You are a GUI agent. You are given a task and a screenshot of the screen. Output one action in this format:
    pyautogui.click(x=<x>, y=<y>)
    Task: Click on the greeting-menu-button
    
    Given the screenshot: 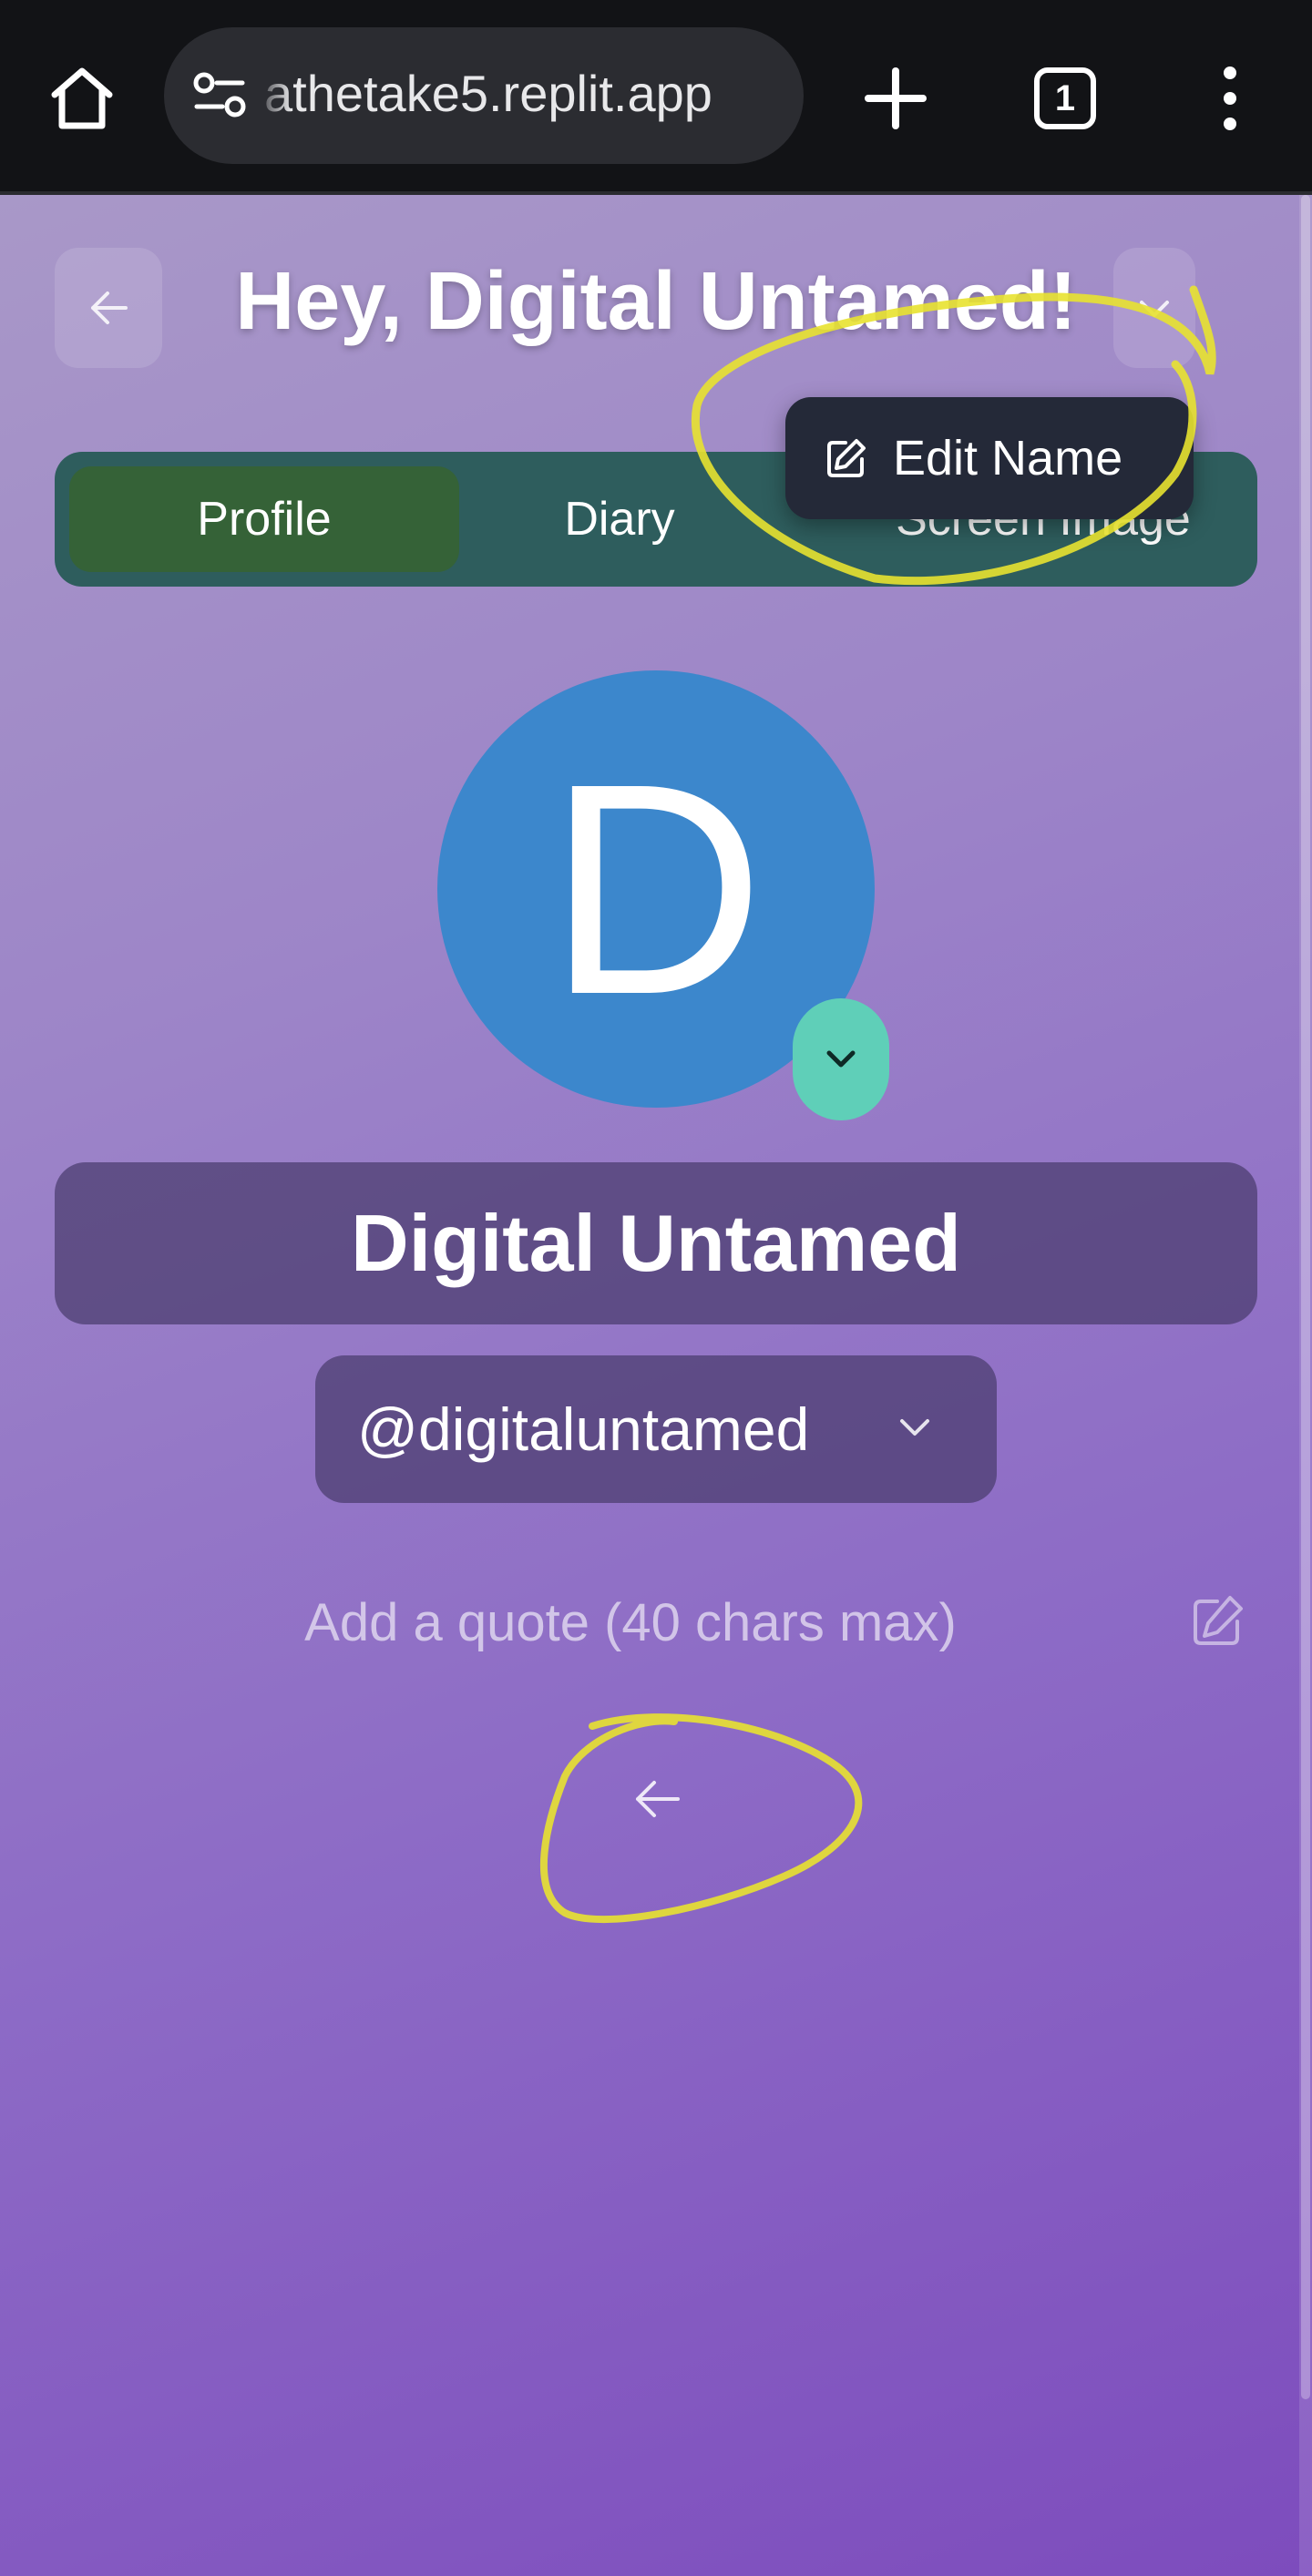 What is the action you would take?
    pyautogui.click(x=1154, y=308)
    